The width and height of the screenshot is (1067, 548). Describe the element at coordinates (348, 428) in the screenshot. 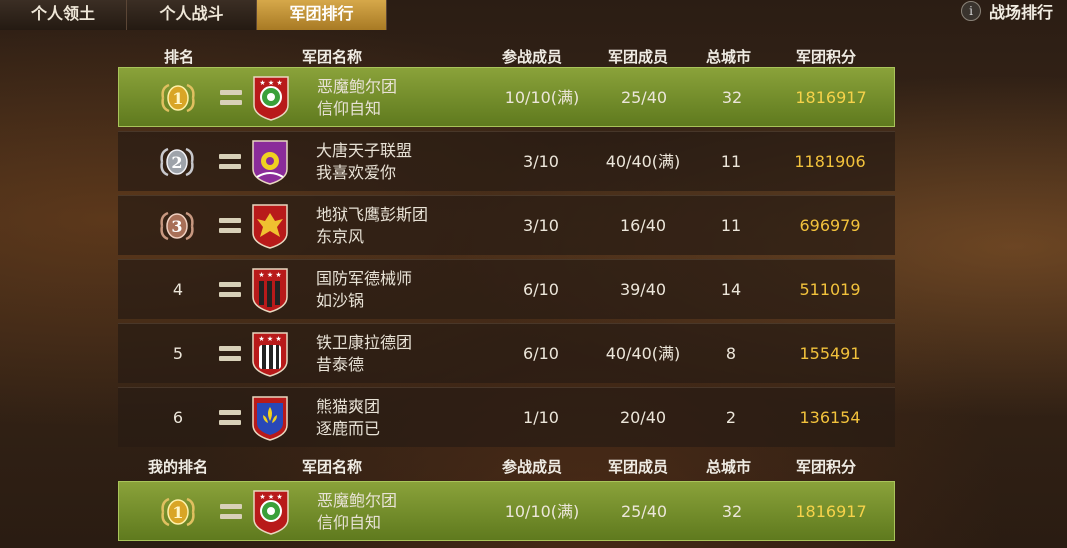

I see `legion-leader: 逐鹿而已` at that location.